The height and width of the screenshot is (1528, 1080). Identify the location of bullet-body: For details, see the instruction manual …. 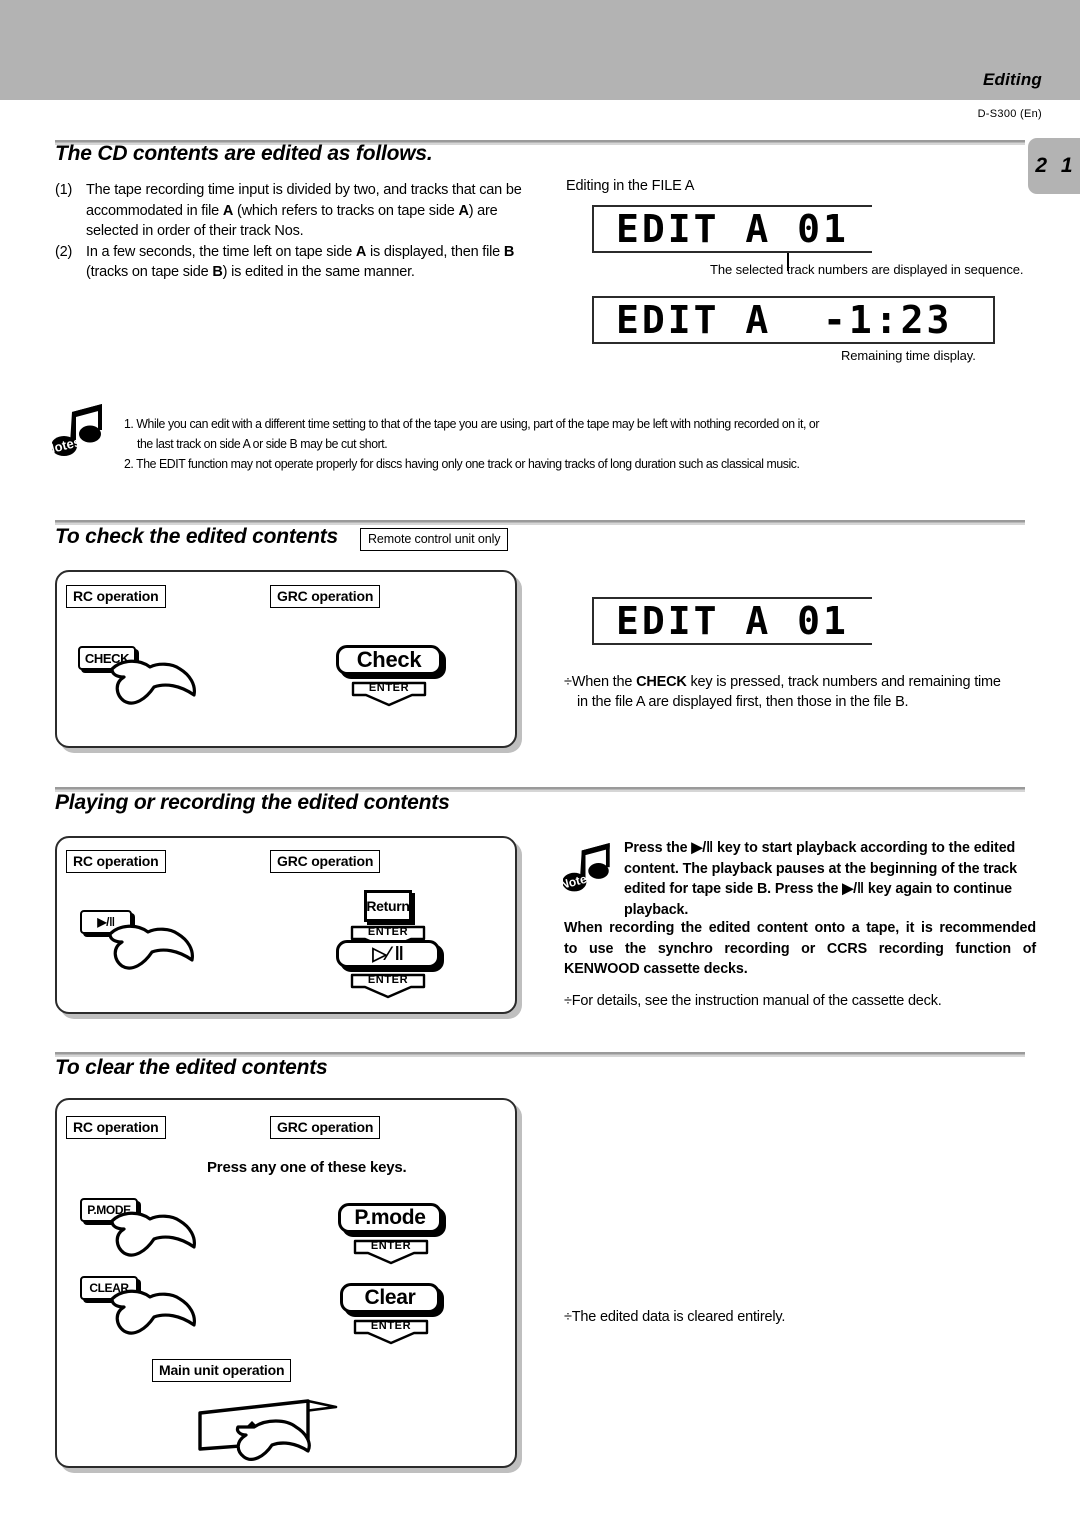
(756, 1001).